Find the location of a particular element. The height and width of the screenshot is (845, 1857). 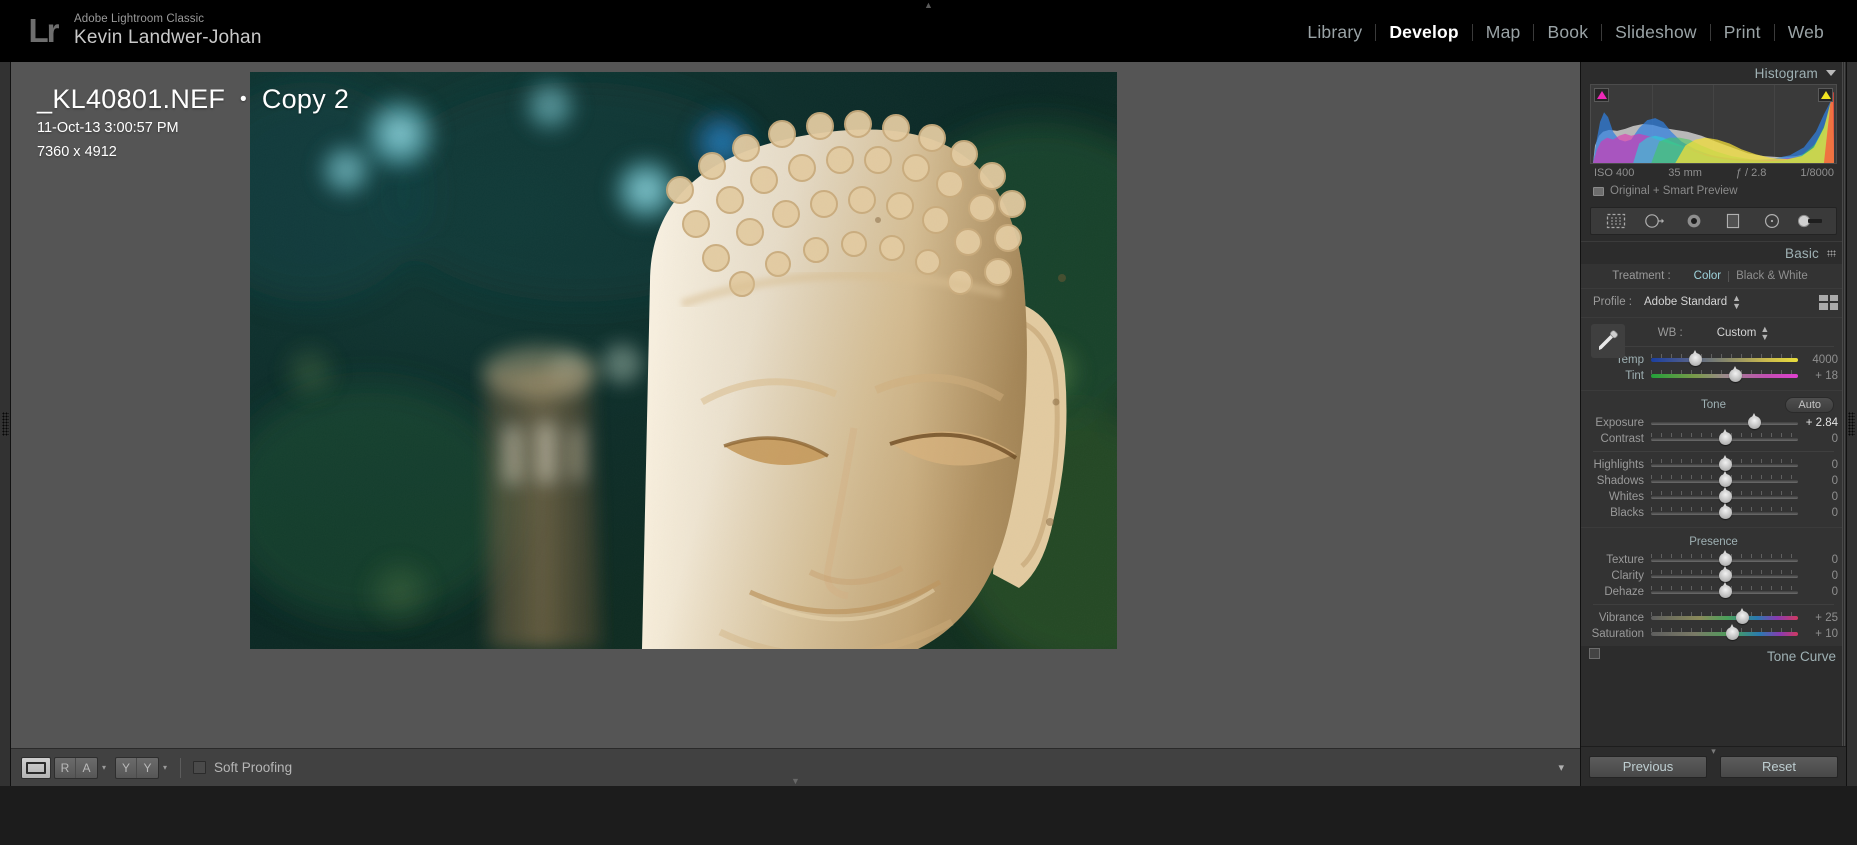

slider-vibrance-track-wrap is located at coordinates (1724, 616).